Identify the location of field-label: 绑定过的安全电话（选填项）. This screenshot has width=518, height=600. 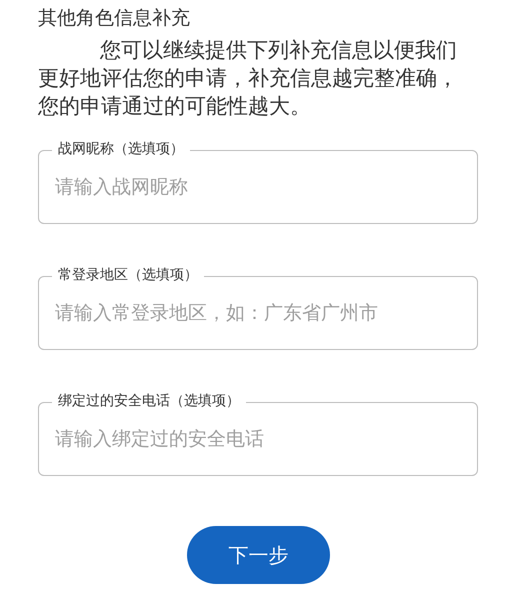
(149, 401).